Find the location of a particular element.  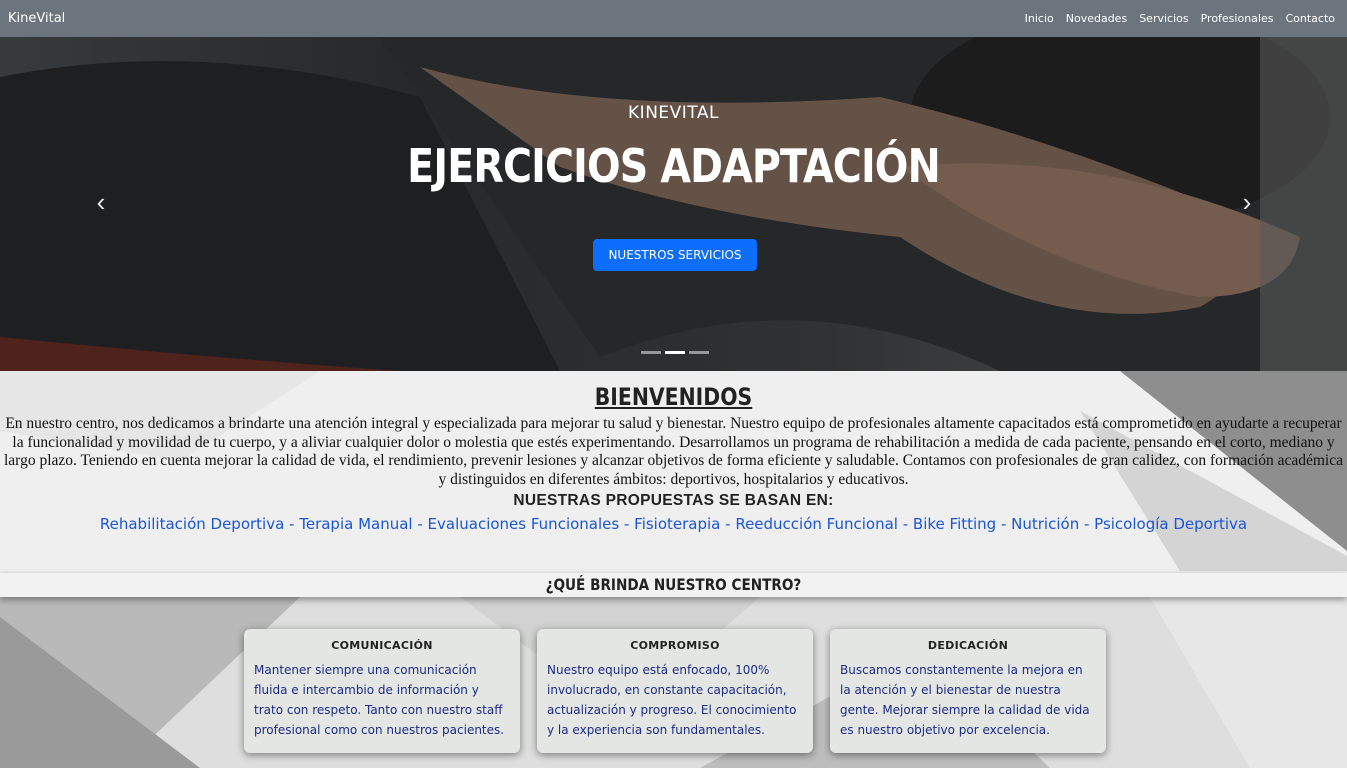

carousel-next-icon: › is located at coordinates (1247, 202).